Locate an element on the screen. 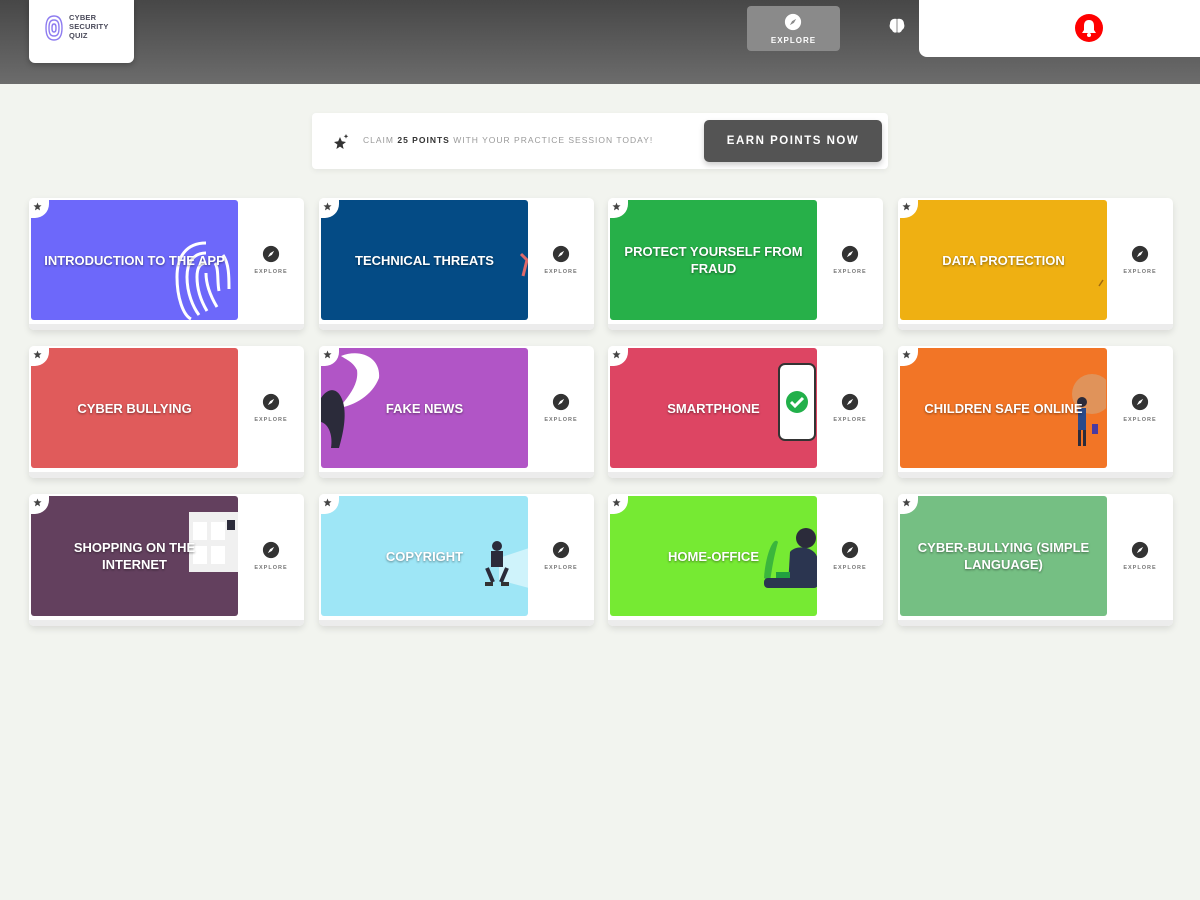 Image resolution: width=1200 pixels, height=900 pixels. app-logo: CYBER SECURITY QUIZ is located at coordinates (81, 31).